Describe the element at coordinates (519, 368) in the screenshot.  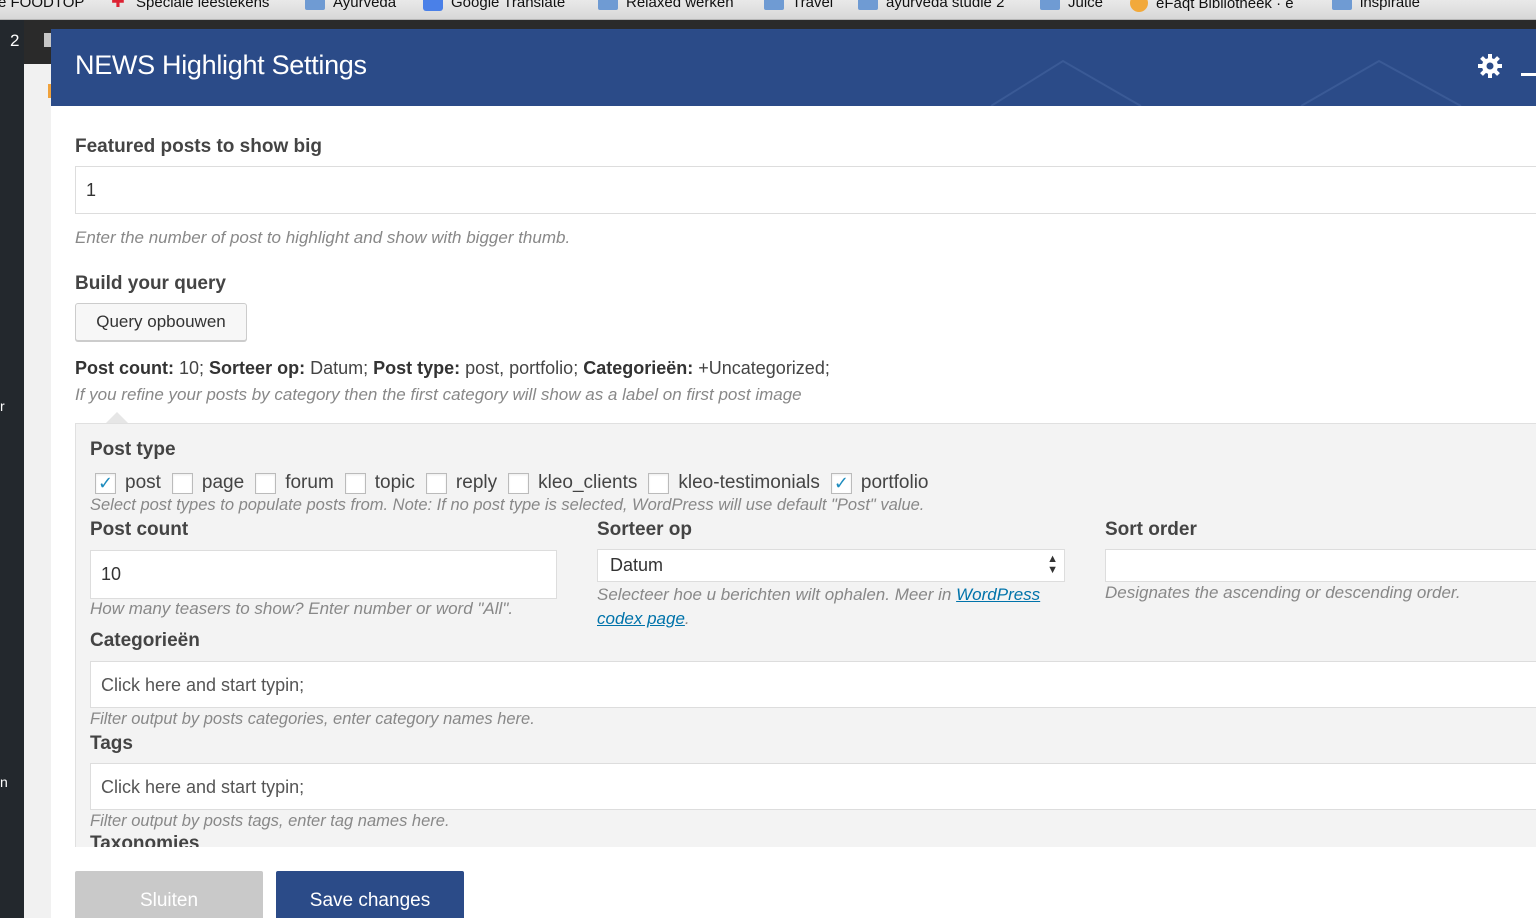
I see `summary-type-value: post, portfolio;` at that location.